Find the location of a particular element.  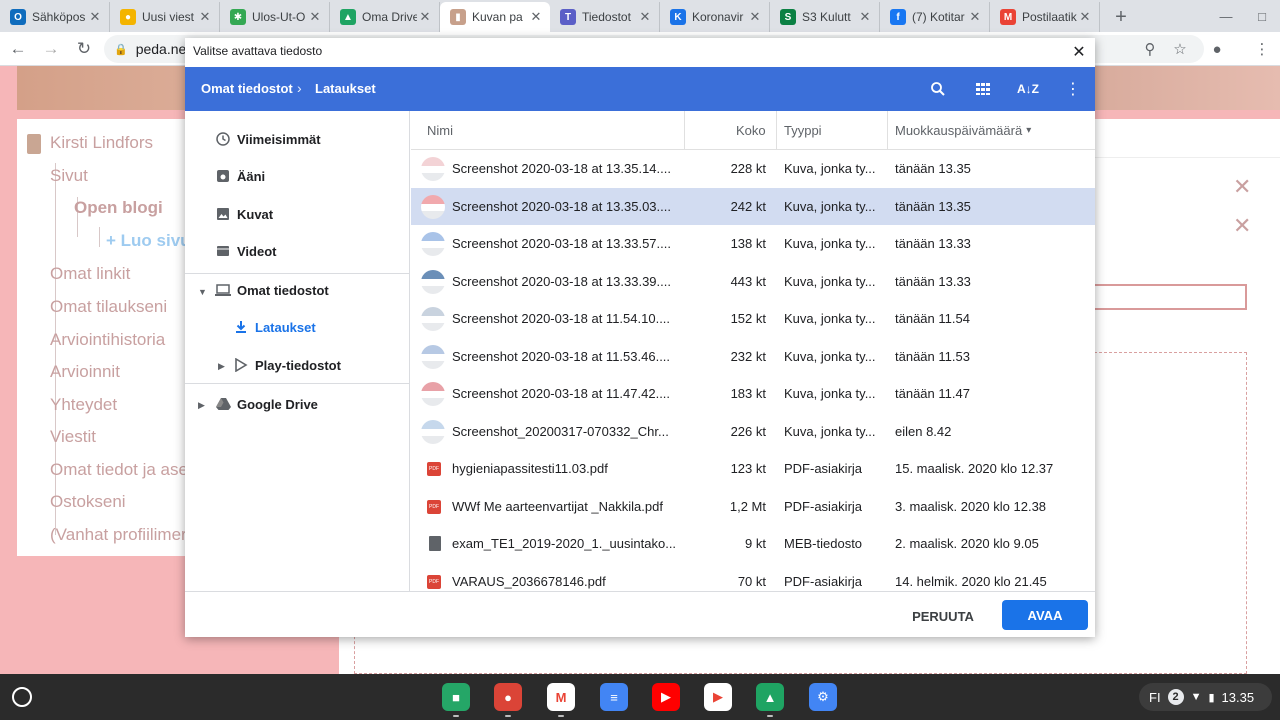

launcher-icon is located at coordinates (22, 697).